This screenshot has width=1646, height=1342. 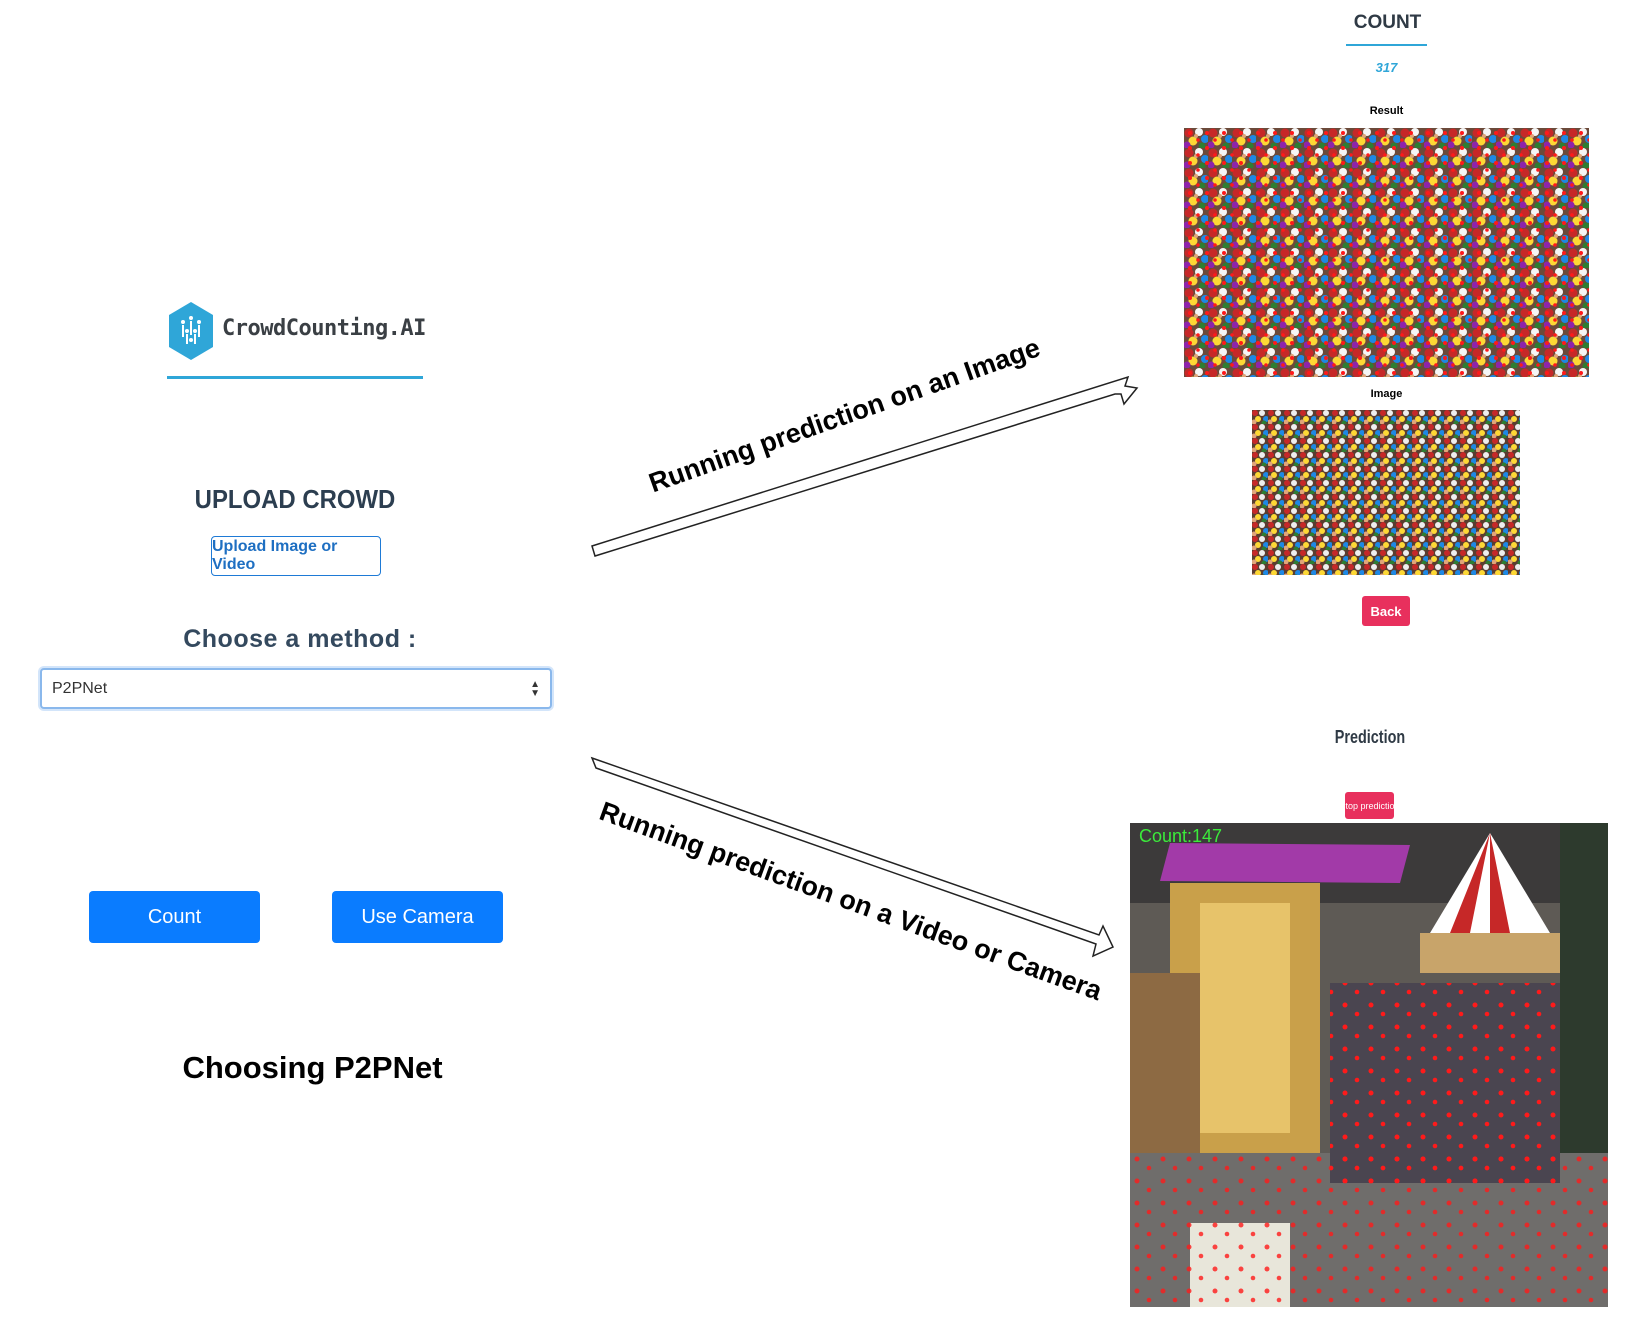 I want to click on count-underline, so click(x=1386, y=45).